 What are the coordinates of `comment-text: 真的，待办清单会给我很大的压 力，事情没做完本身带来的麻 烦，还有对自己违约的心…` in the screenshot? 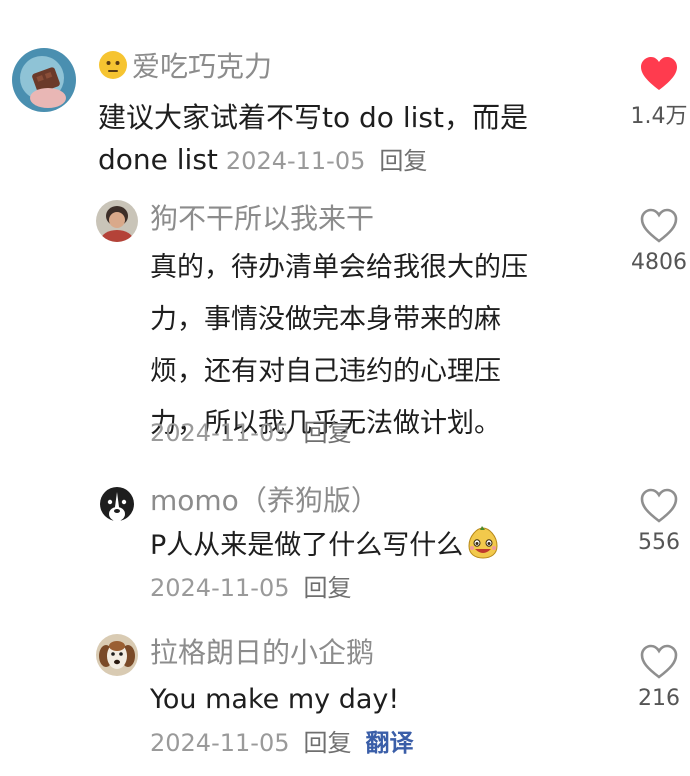 It's located at (339, 346).